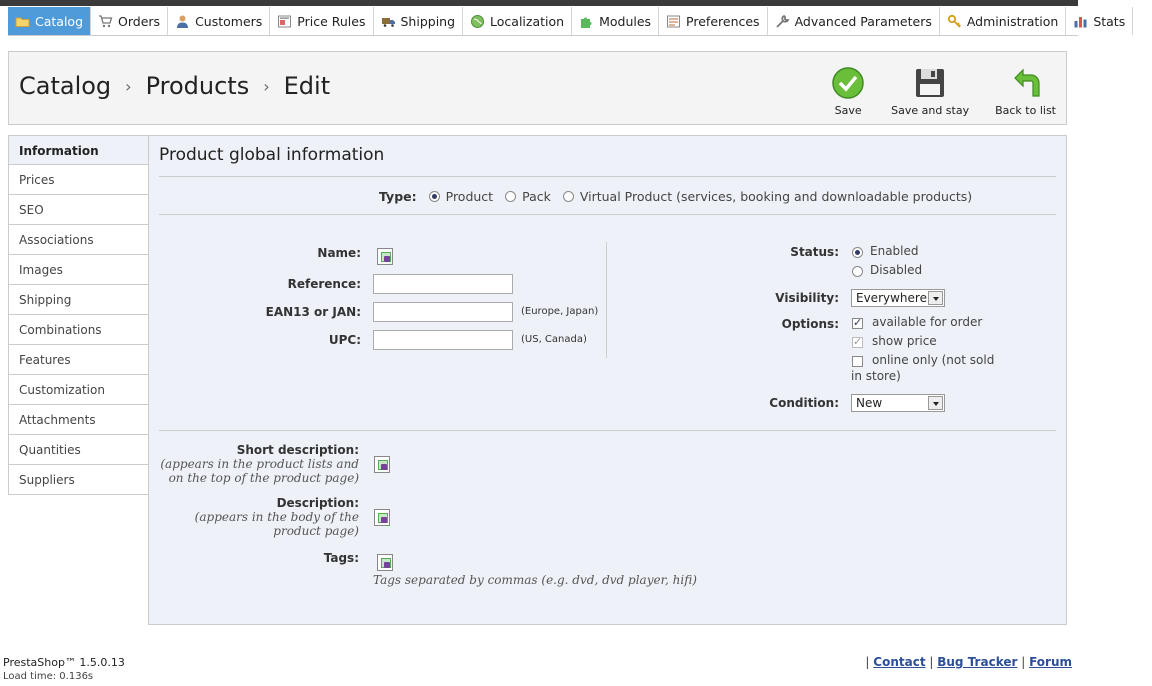 This screenshot has width=1152, height=686. Describe the element at coordinates (857, 252) in the screenshot. I see `status-enabled-radio` at that location.